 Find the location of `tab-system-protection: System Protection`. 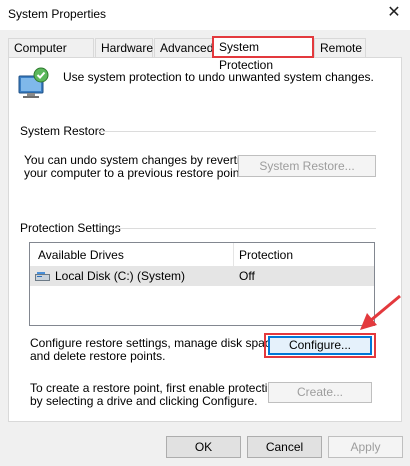

tab-system-protection: System Protection is located at coordinates (263, 54).